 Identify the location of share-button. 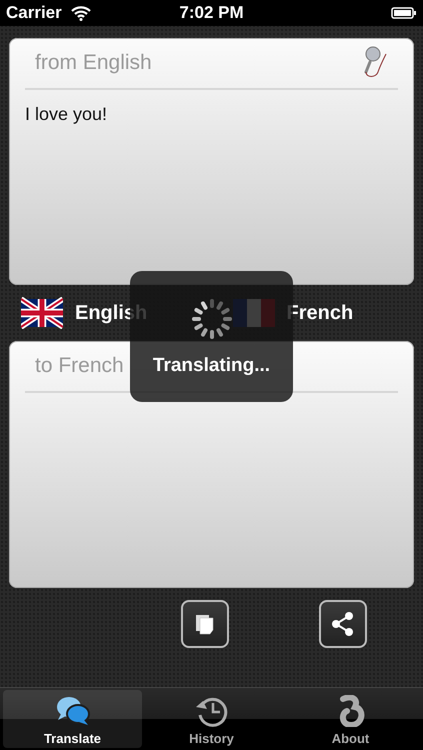
(343, 624).